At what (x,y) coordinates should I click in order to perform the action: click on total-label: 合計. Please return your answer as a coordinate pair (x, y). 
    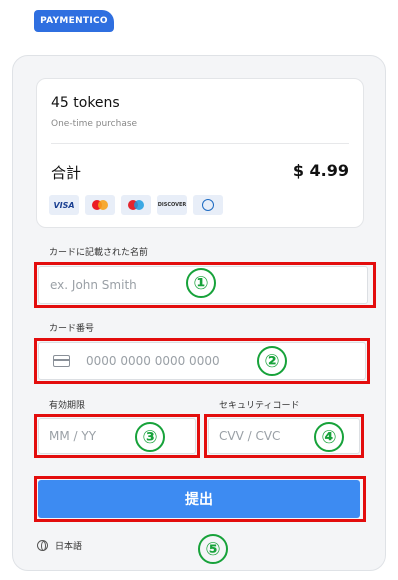
    Looking at the image, I should click on (66, 173).